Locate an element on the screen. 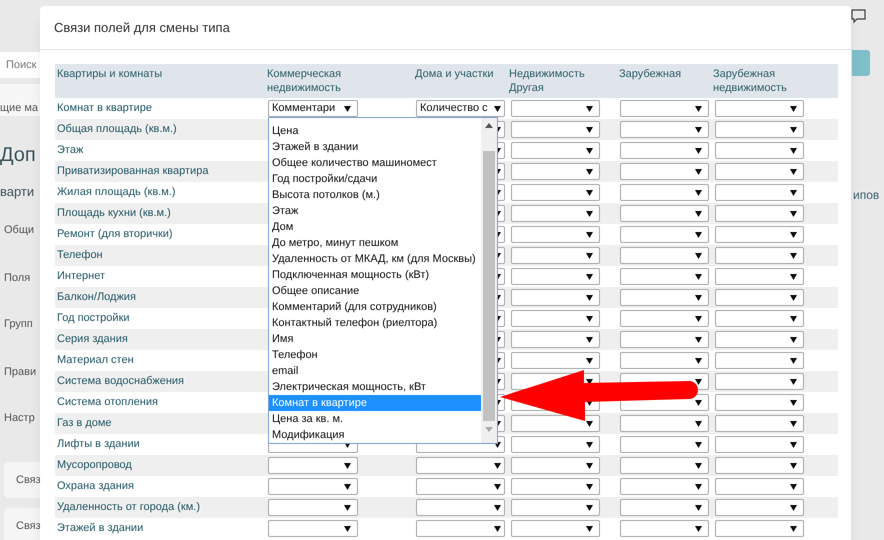 Image resolution: width=884 pixels, height=540 pixels. list-option: До метро, минут пешком is located at coordinates (375, 243).